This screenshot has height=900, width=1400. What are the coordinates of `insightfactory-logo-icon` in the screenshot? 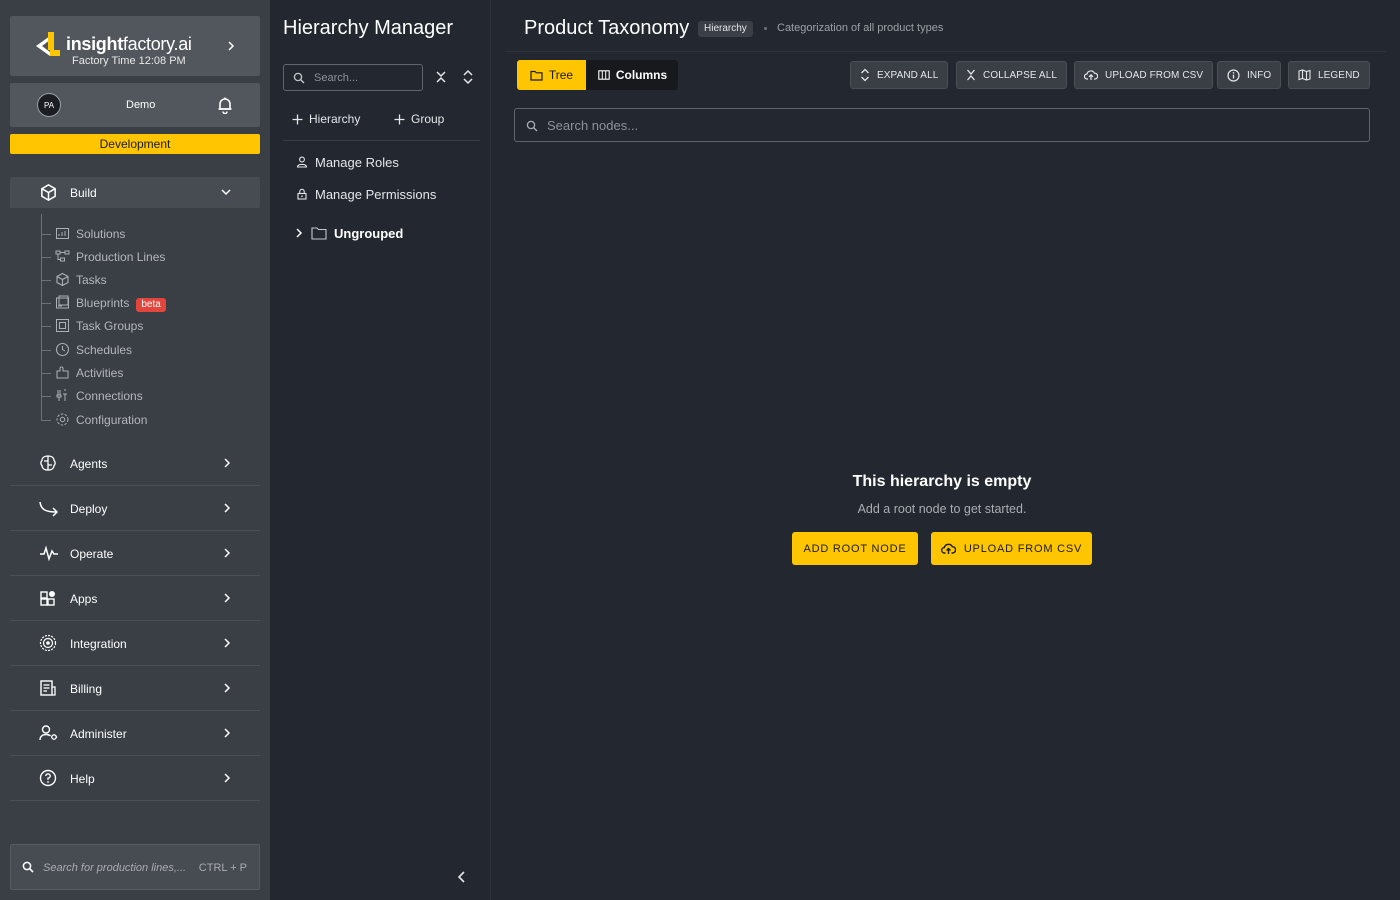 It's located at (49, 45).